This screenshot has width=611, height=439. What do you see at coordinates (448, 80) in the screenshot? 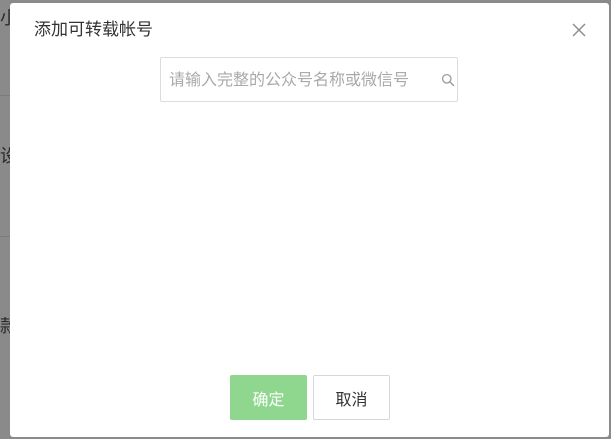
I see `search-icon` at bounding box center [448, 80].